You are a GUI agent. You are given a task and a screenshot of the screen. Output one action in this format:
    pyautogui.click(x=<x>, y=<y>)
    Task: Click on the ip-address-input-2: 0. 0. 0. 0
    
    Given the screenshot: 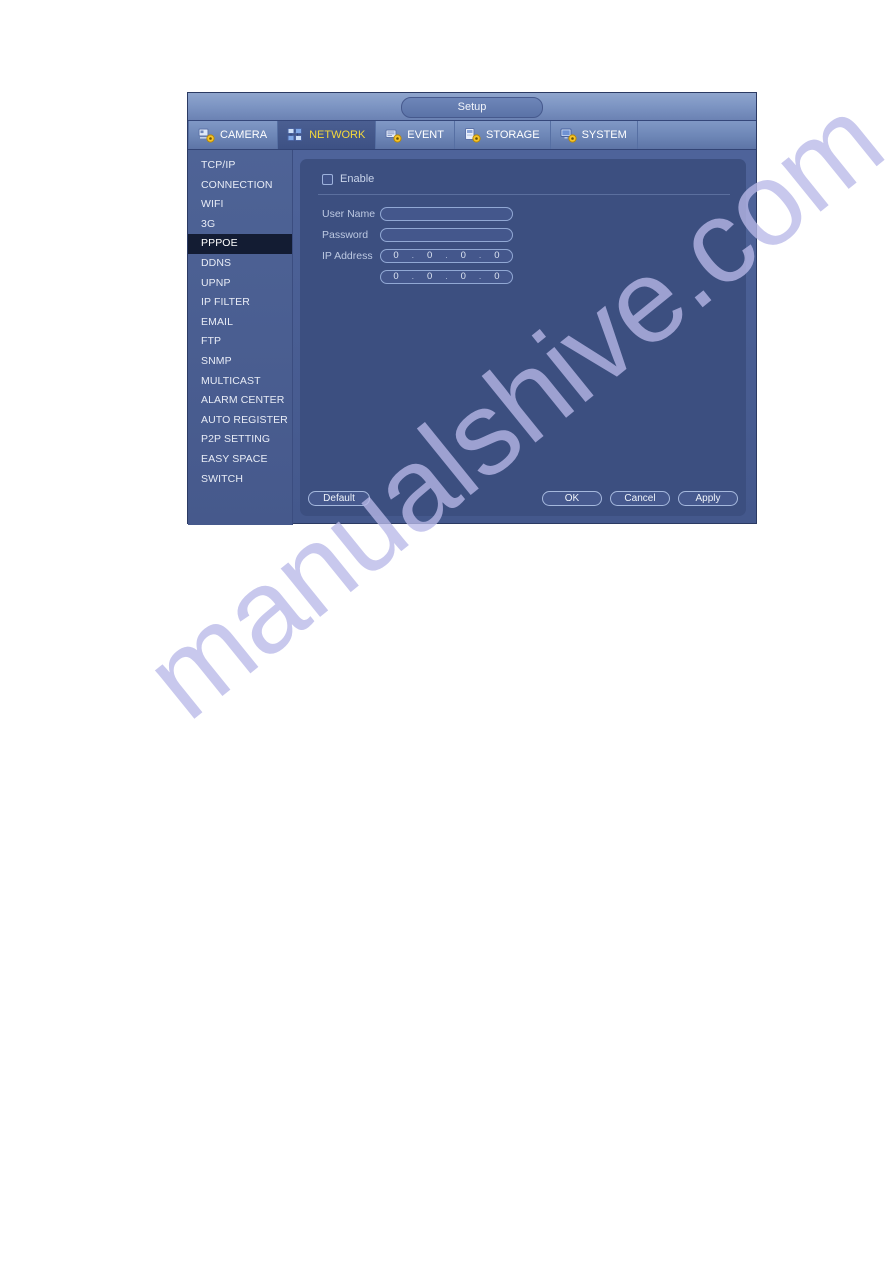 What is the action you would take?
    pyautogui.click(x=446, y=277)
    